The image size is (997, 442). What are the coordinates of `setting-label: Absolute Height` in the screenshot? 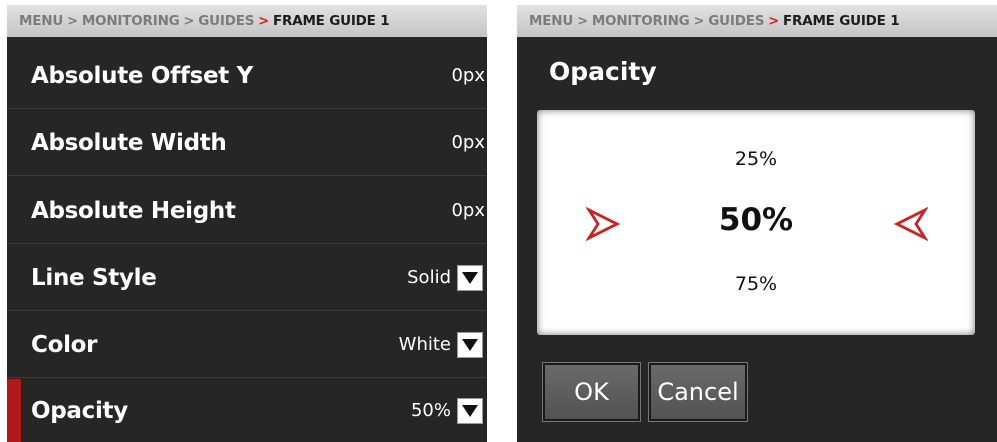 It's located at (133, 210).